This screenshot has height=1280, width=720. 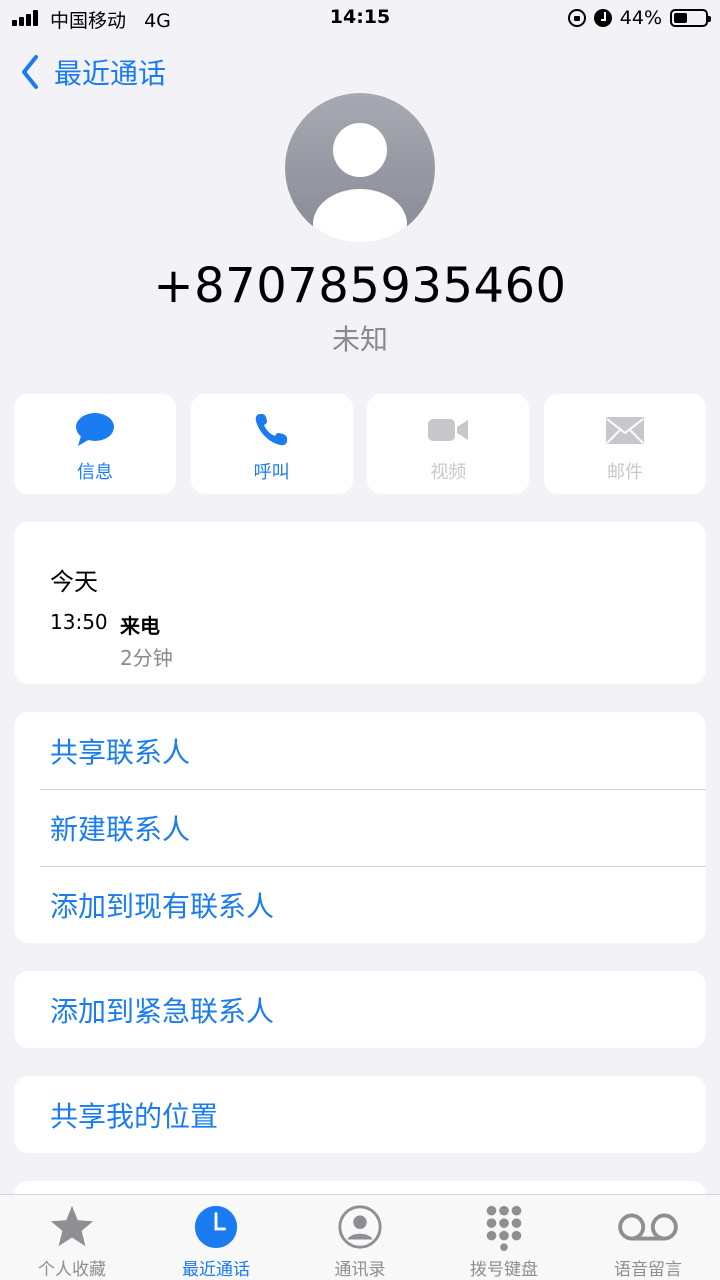 I want to click on location-group: 共享我的位置, so click(x=360, y=1114).